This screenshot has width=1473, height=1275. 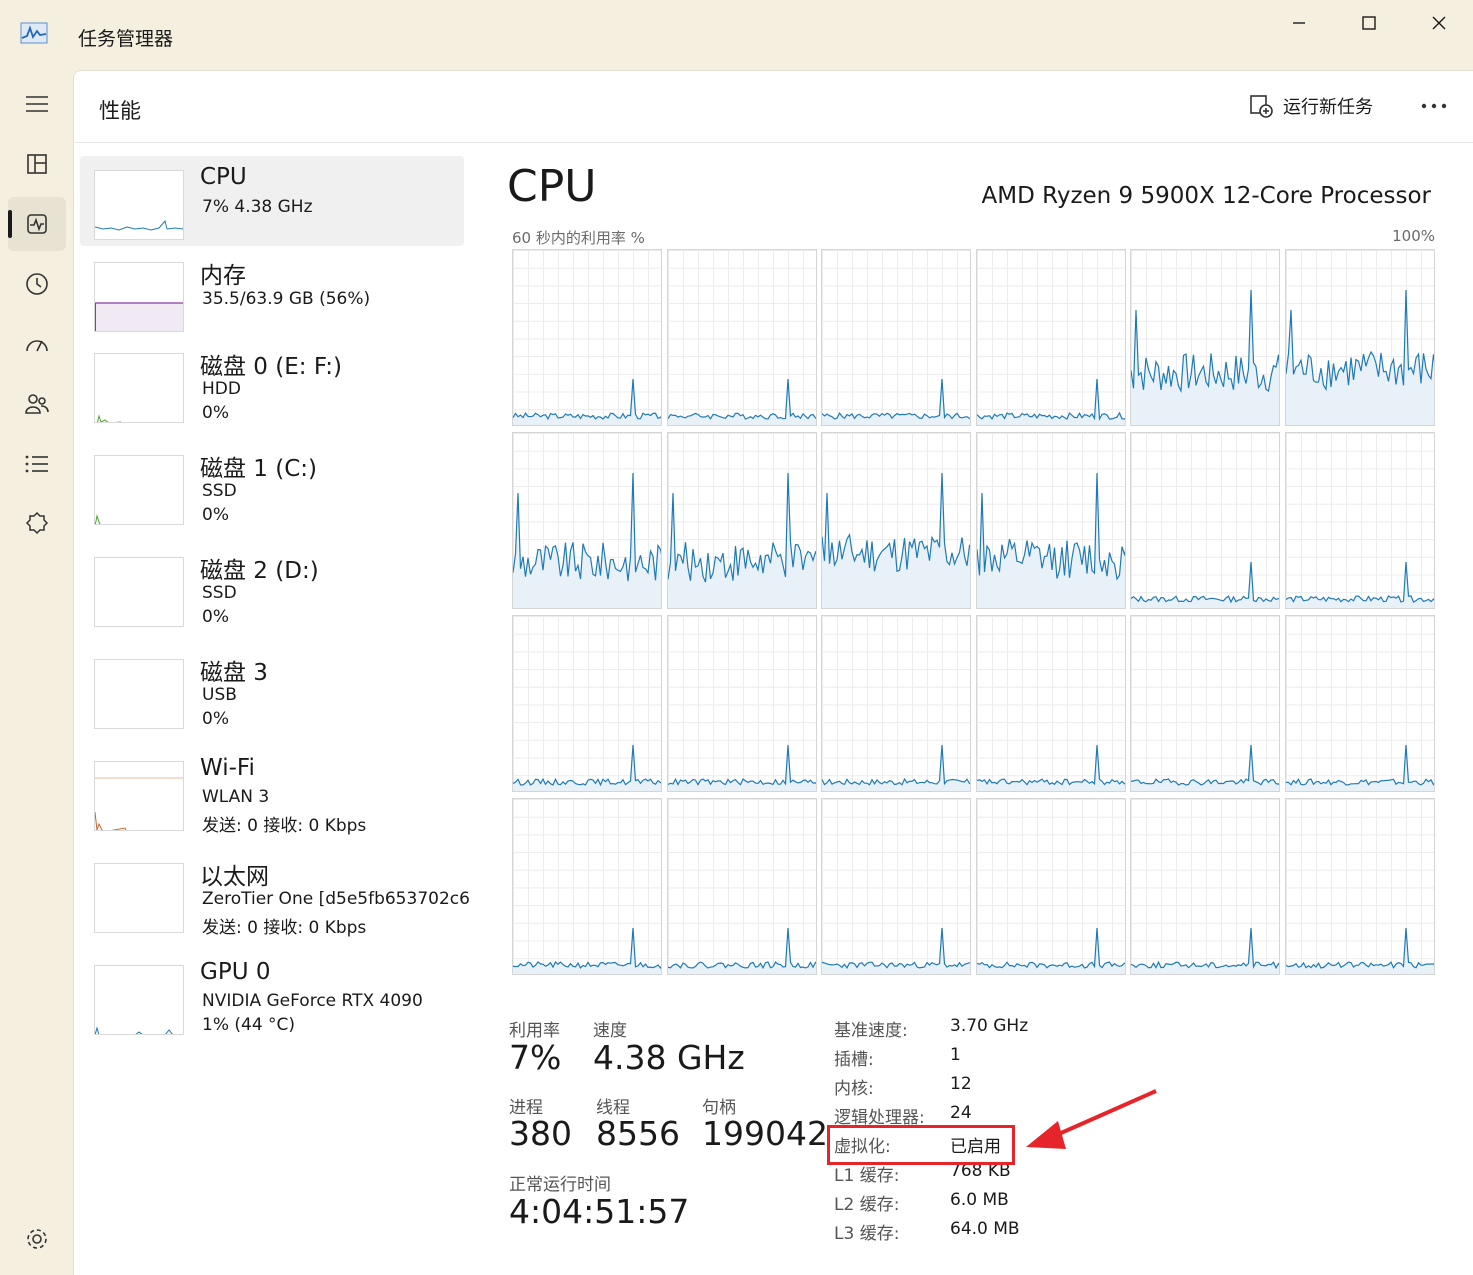 I want to click on device-name: 内存, so click(x=223, y=276).